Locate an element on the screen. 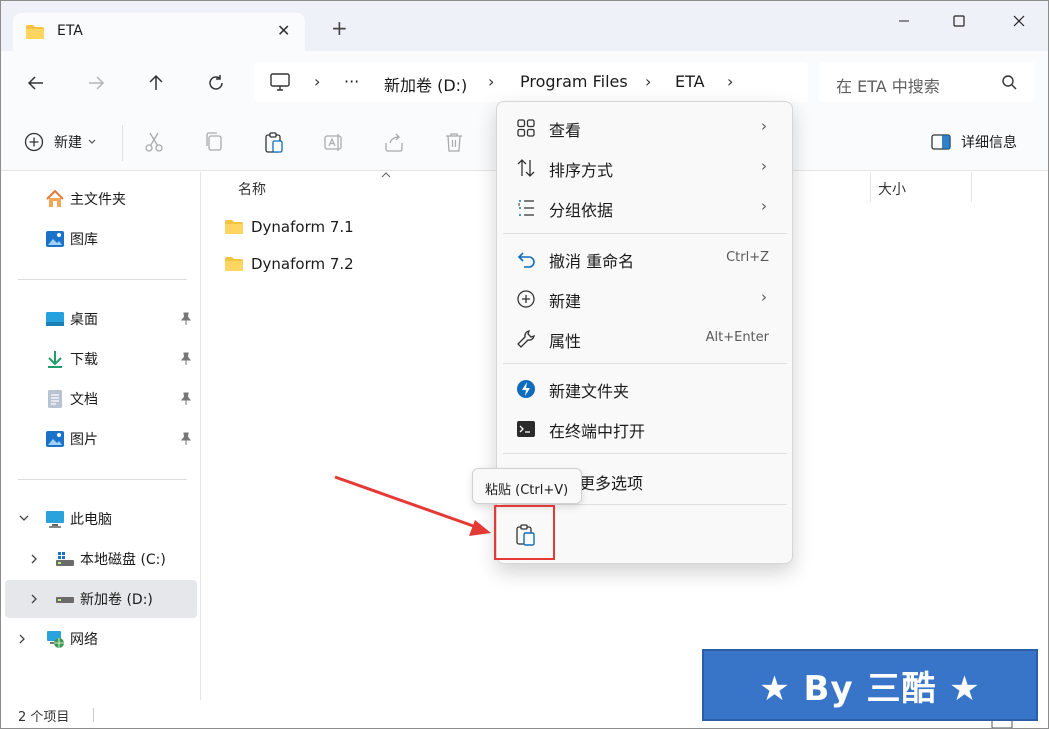 This screenshot has width=1049, height=729. share-button is located at coordinates (394, 142).